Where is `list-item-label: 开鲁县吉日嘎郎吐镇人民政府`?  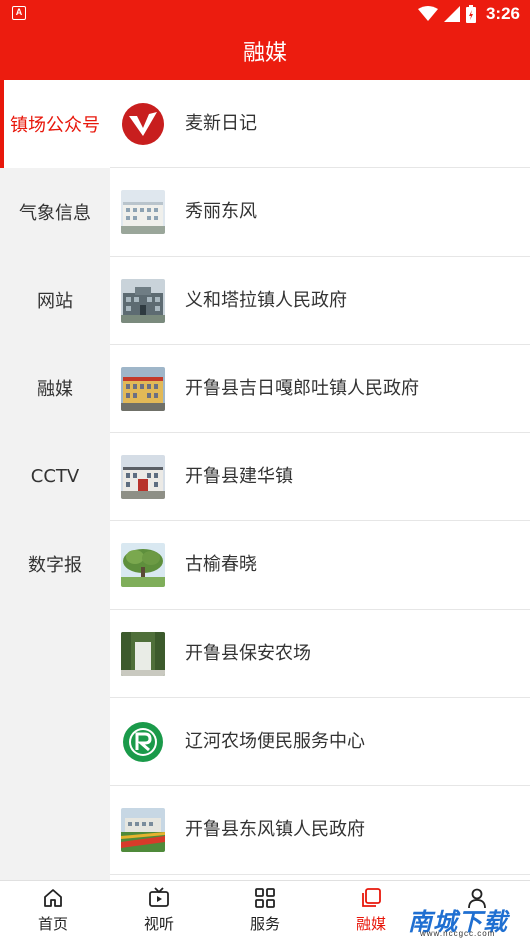 list-item-label: 开鲁县吉日嘎郎吐镇人民政府 is located at coordinates (302, 389).